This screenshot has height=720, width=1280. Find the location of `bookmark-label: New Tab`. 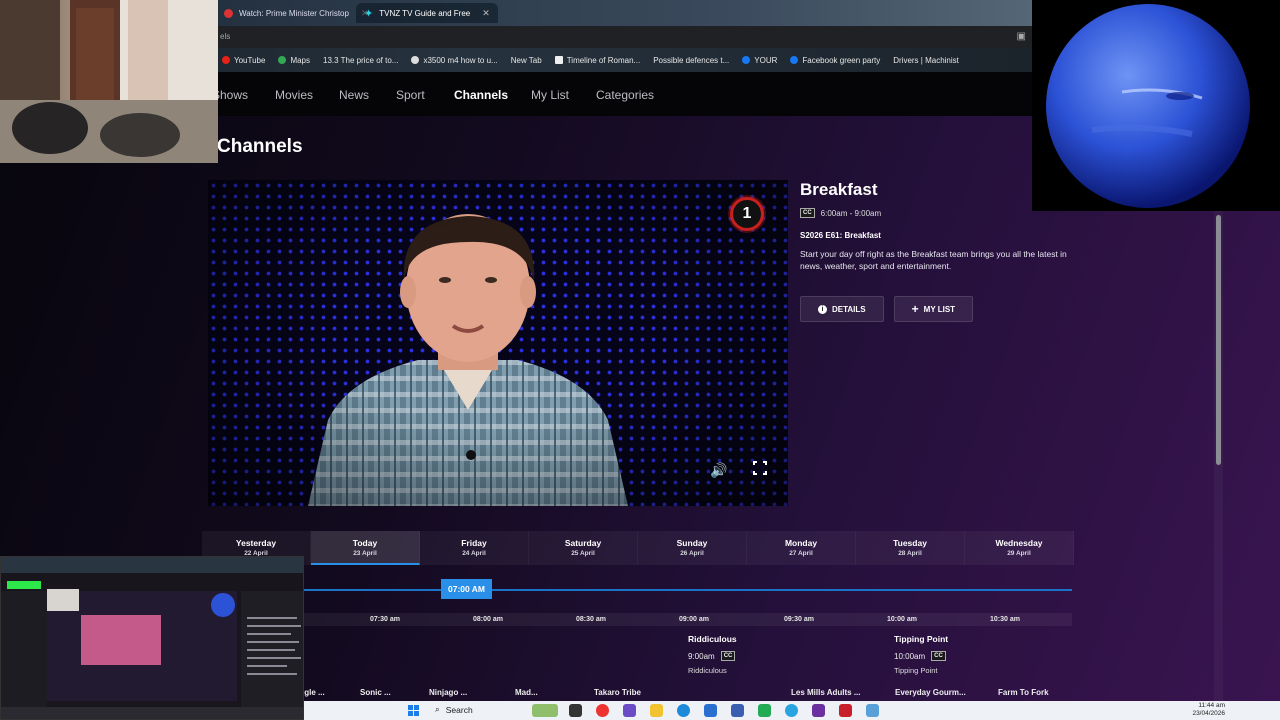

bookmark-label: New Tab is located at coordinates (526, 60).